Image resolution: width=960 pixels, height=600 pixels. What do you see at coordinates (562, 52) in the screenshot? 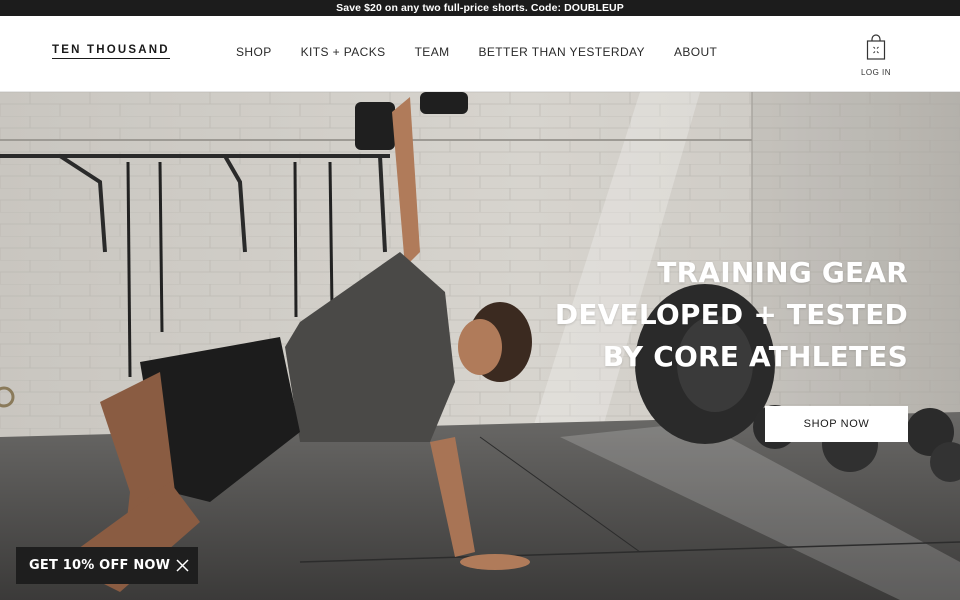
I see `nav-item-better-than-yesterday: BETTER THAN YESTERDAY` at bounding box center [562, 52].